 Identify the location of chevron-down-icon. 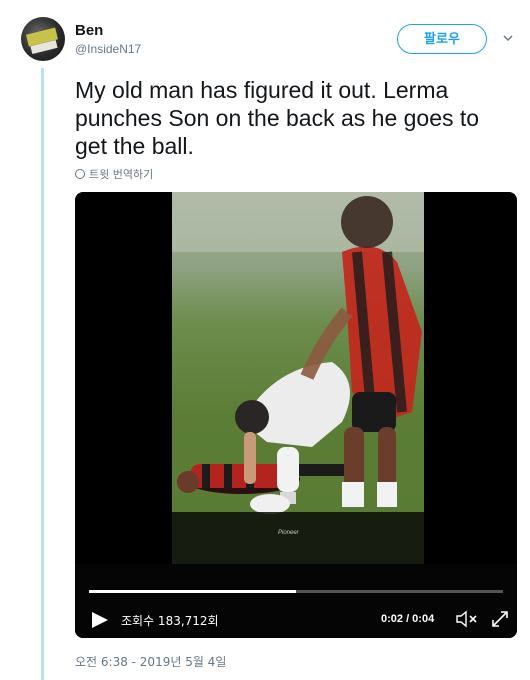
(508, 38).